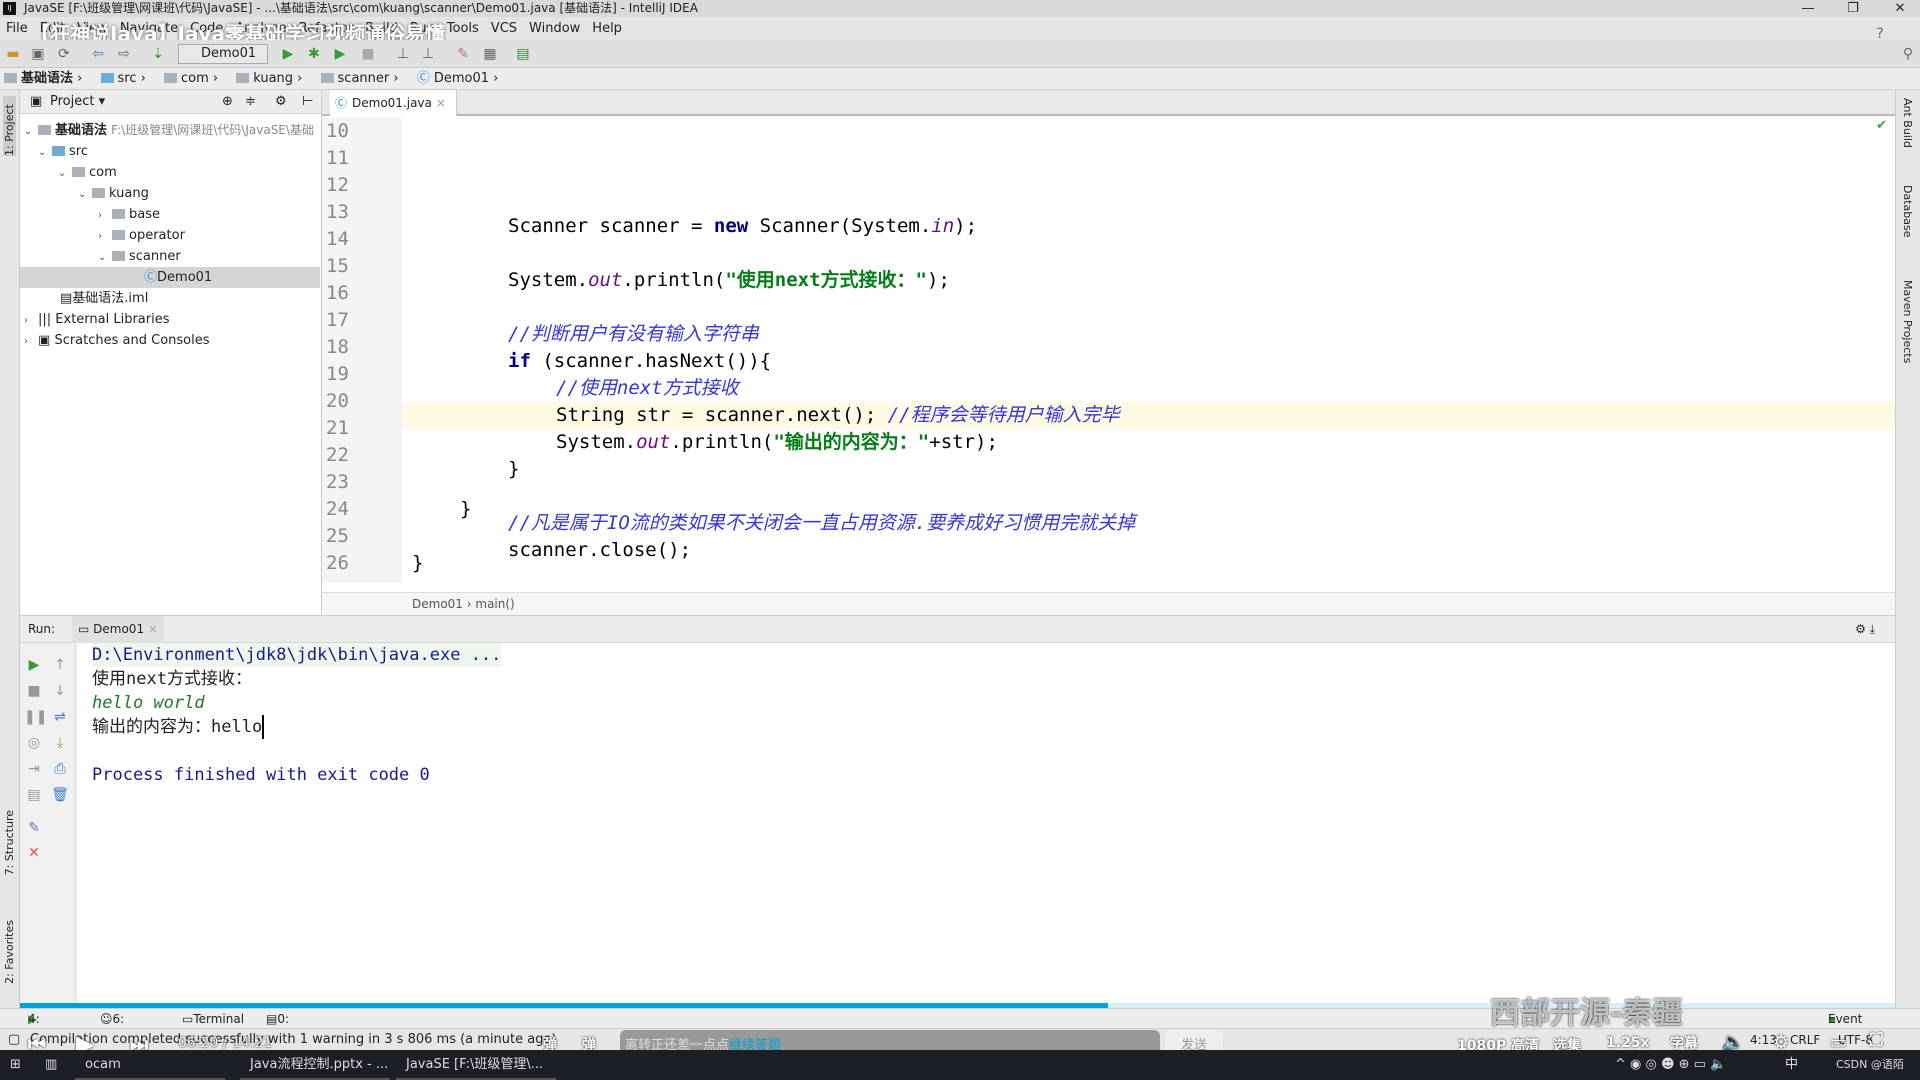  Describe the element at coordinates (1908, 54) in the screenshot. I see `search-icon: ⚲` at that location.